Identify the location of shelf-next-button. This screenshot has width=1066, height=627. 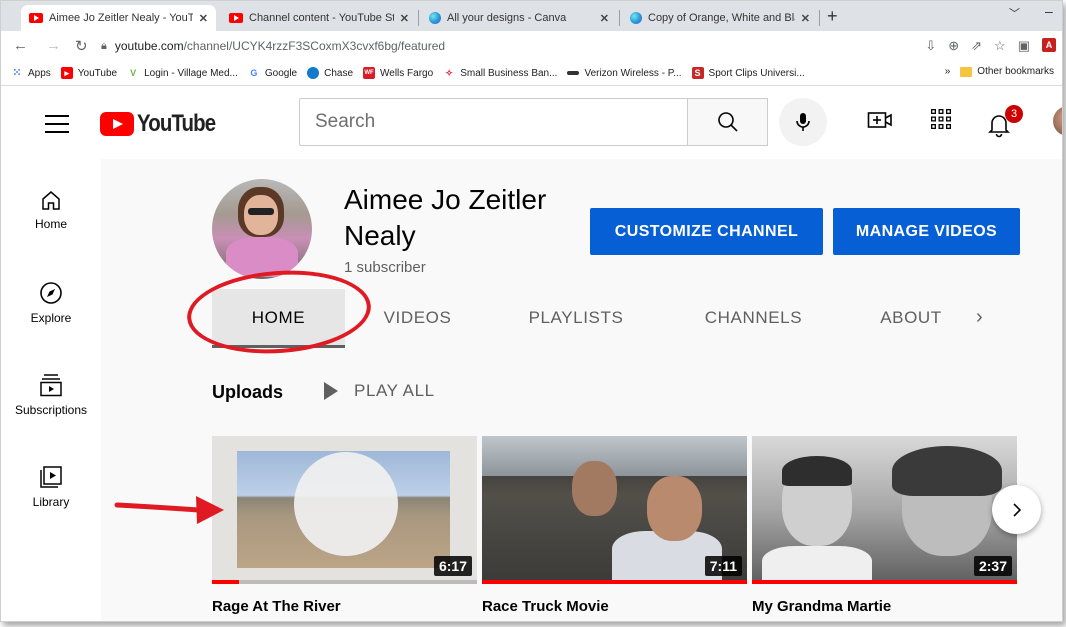
(1016, 509).